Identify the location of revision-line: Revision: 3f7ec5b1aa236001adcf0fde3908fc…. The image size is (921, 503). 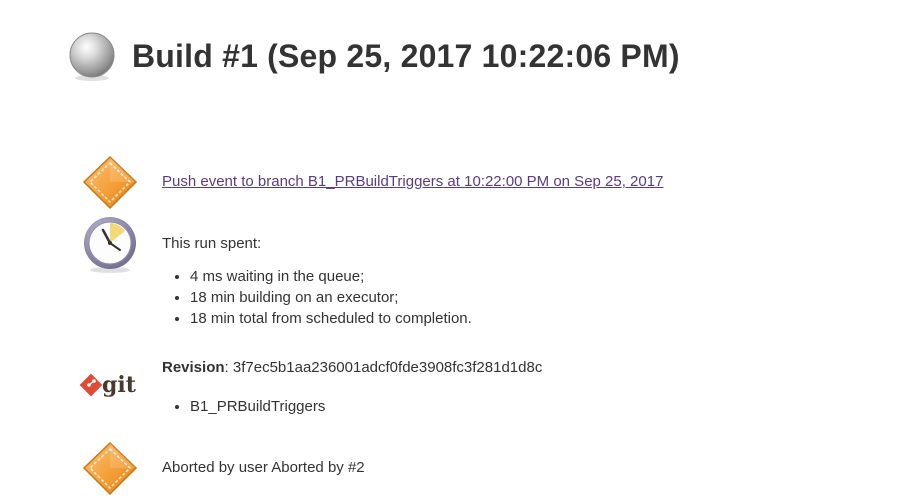
(352, 368).